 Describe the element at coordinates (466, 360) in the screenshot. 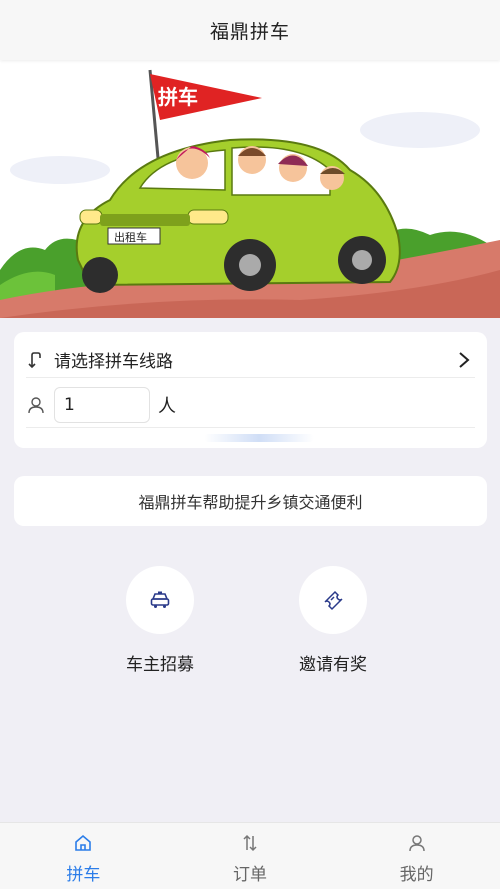

I see `chevron-right-icon` at that location.